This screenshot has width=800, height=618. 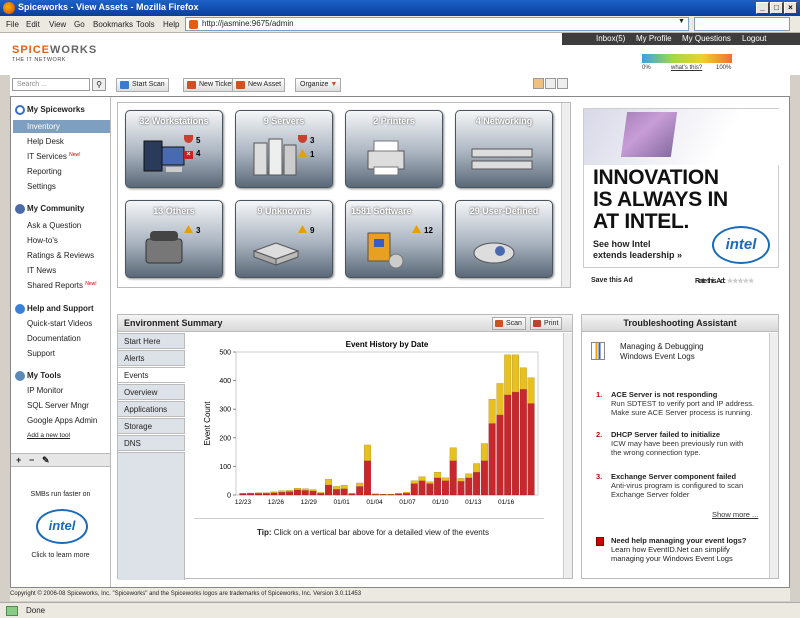 I want to click on add-icon: +, so click(x=18, y=460).